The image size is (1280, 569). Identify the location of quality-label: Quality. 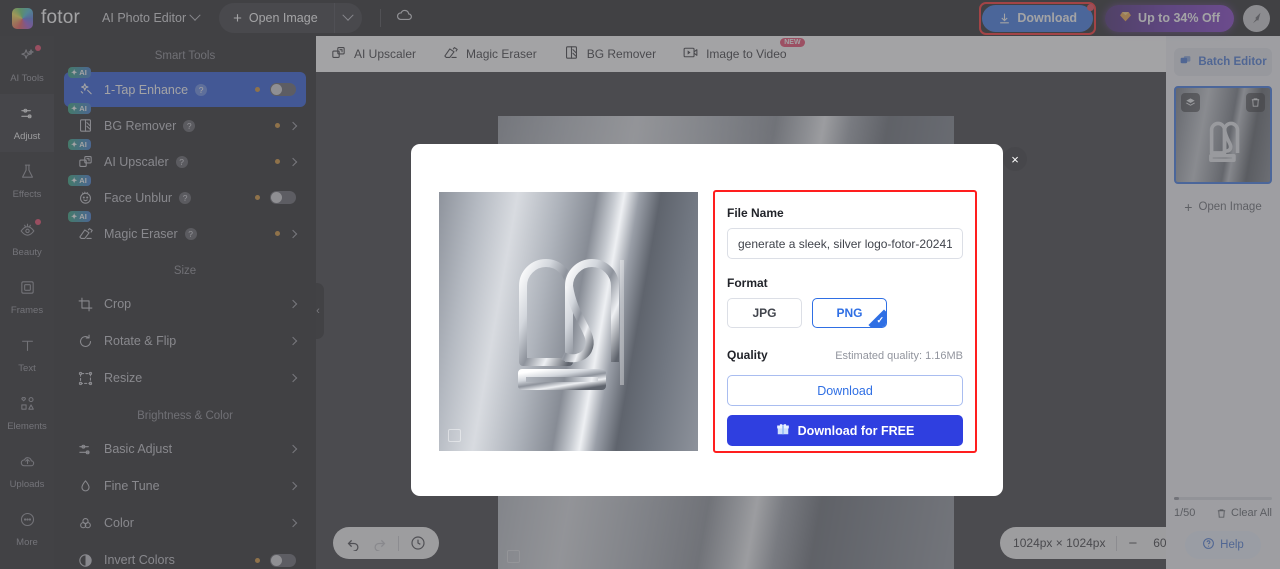
(747, 355).